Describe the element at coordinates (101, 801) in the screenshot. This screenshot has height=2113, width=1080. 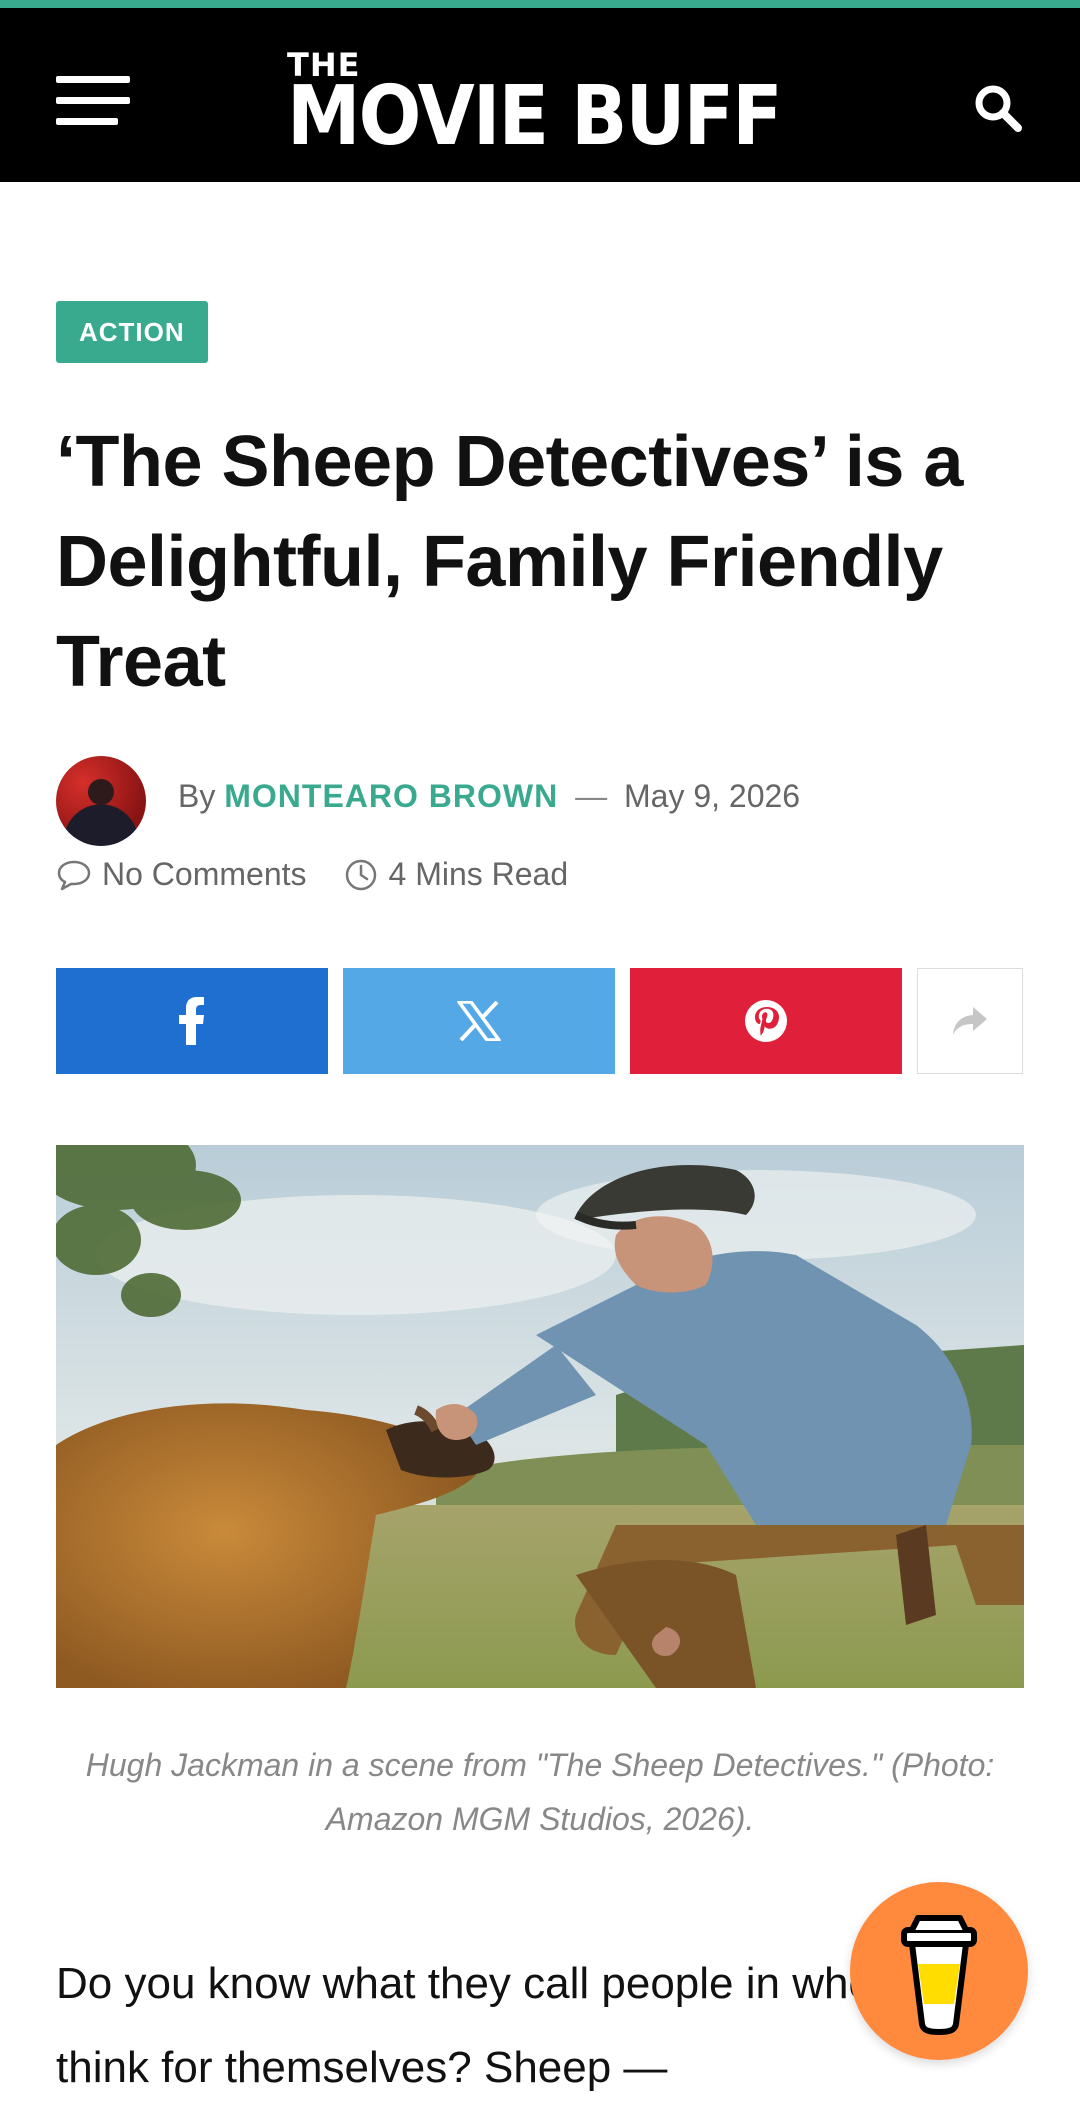
I see `author-avatar` at that location.